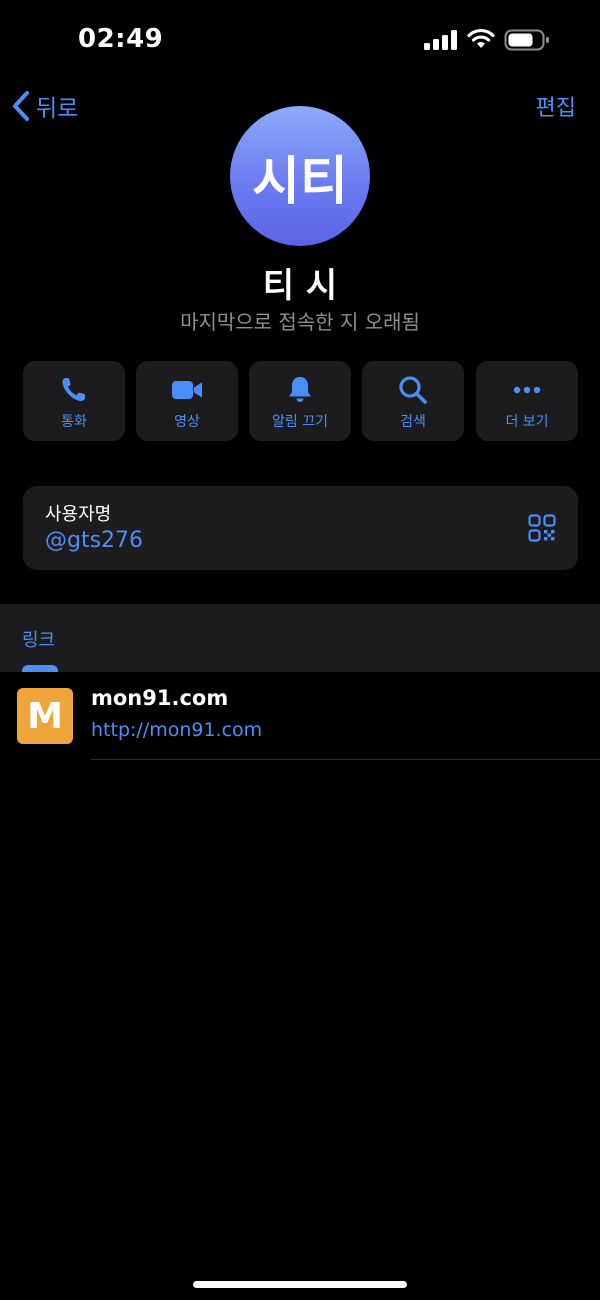  I want to click on username-value: @gts276, so click(94, 540).